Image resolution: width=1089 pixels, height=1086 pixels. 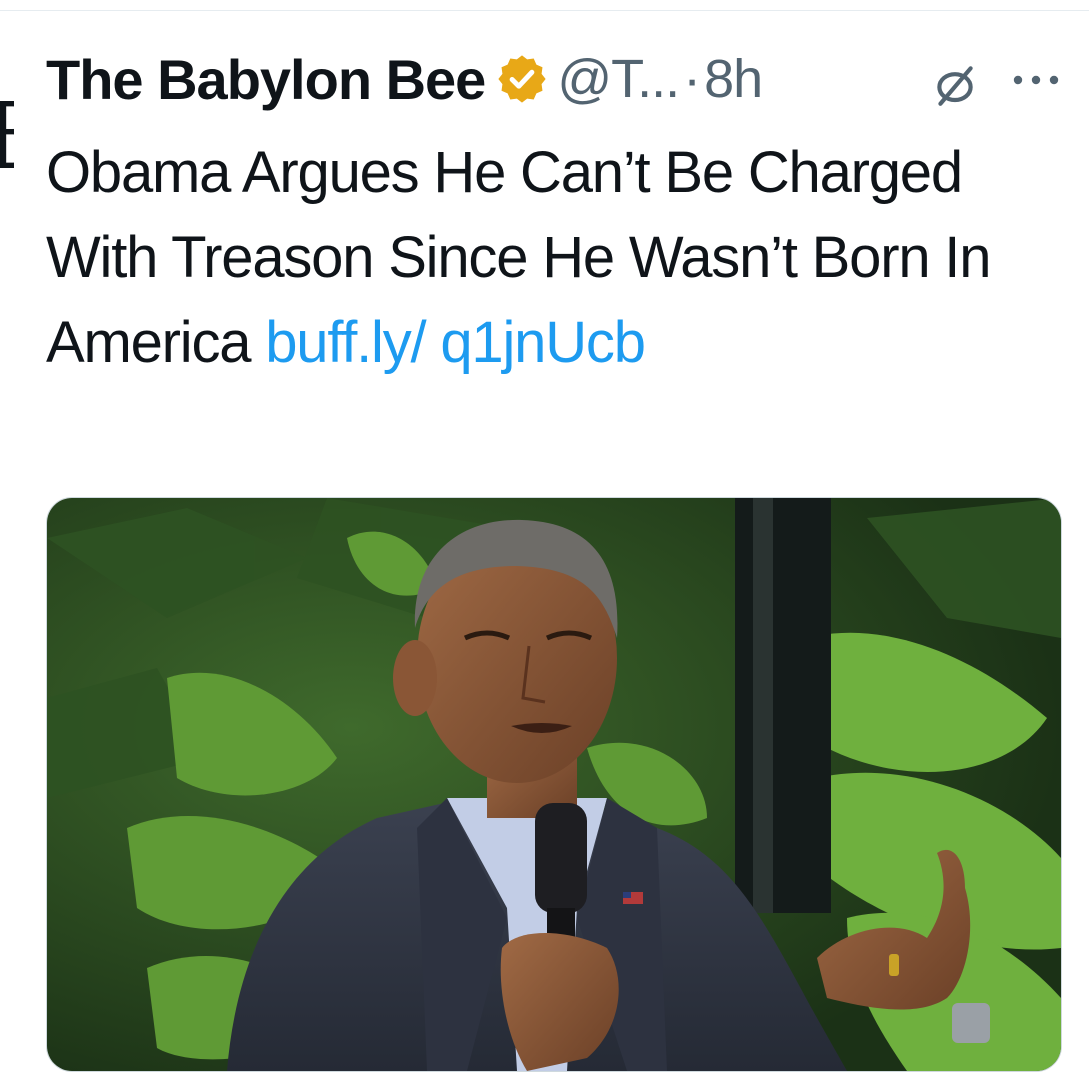 What do you see at coordinates (955, 85) in the screenshot?
I see `mute-icon` at bounding box center [955, 85].